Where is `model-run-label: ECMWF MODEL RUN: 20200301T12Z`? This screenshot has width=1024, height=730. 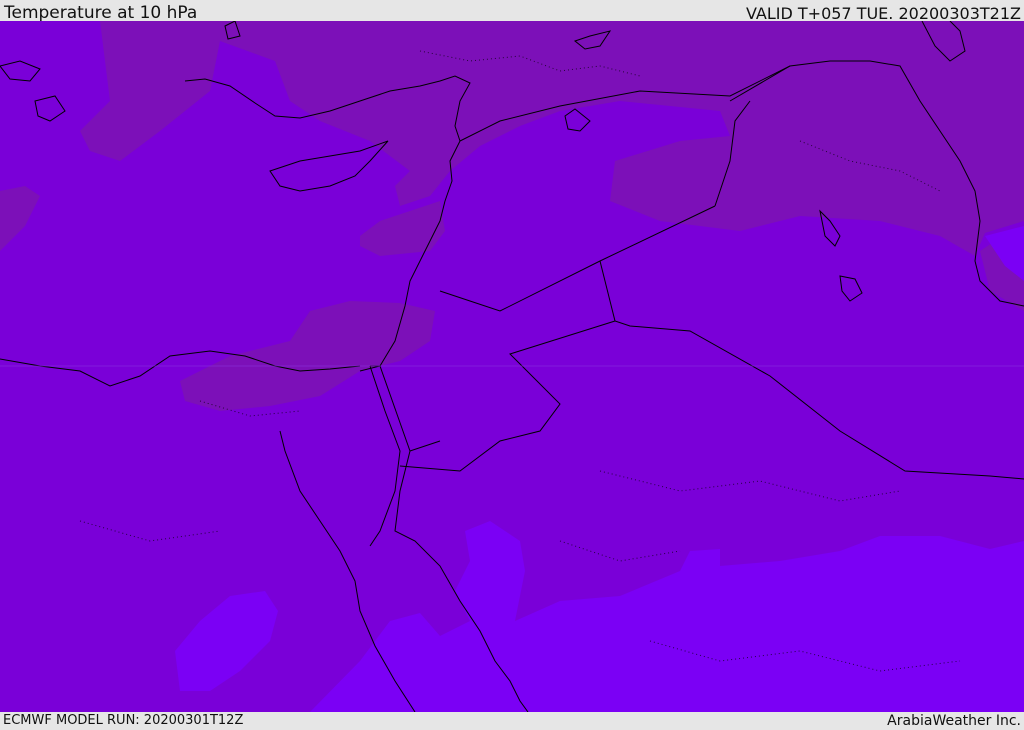
model-run-label: ECMWF MODEL RUN: 20200301T12Z is located at coordinates (123, 720).